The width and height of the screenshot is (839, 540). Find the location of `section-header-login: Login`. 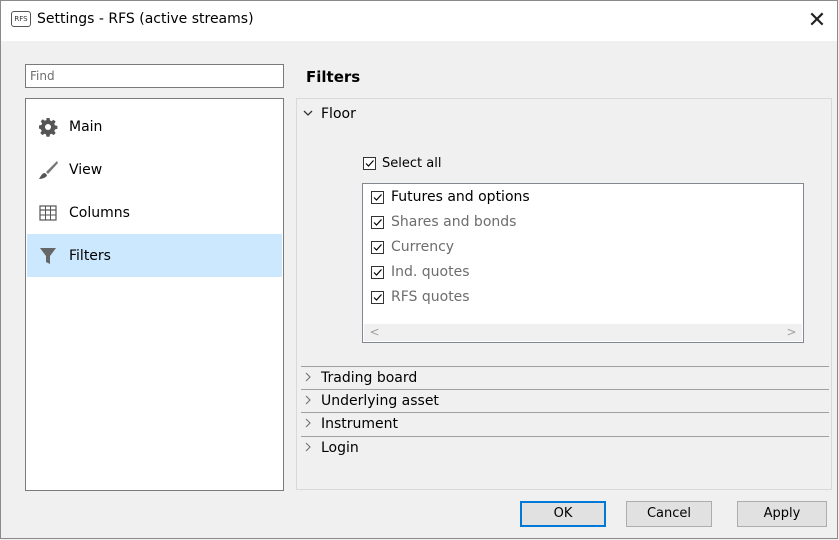

section-header-login: Login is located at coordinates (330, 448).